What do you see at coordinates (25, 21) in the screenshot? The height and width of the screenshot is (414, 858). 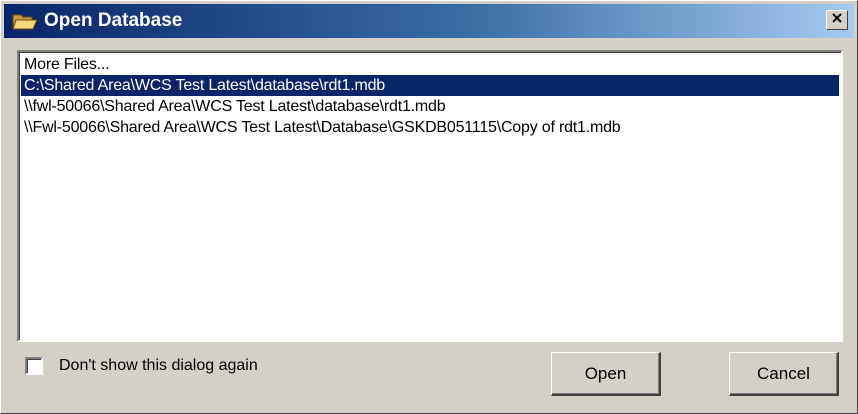 I see `folder-open-icon` at bounding box center [25, 21].